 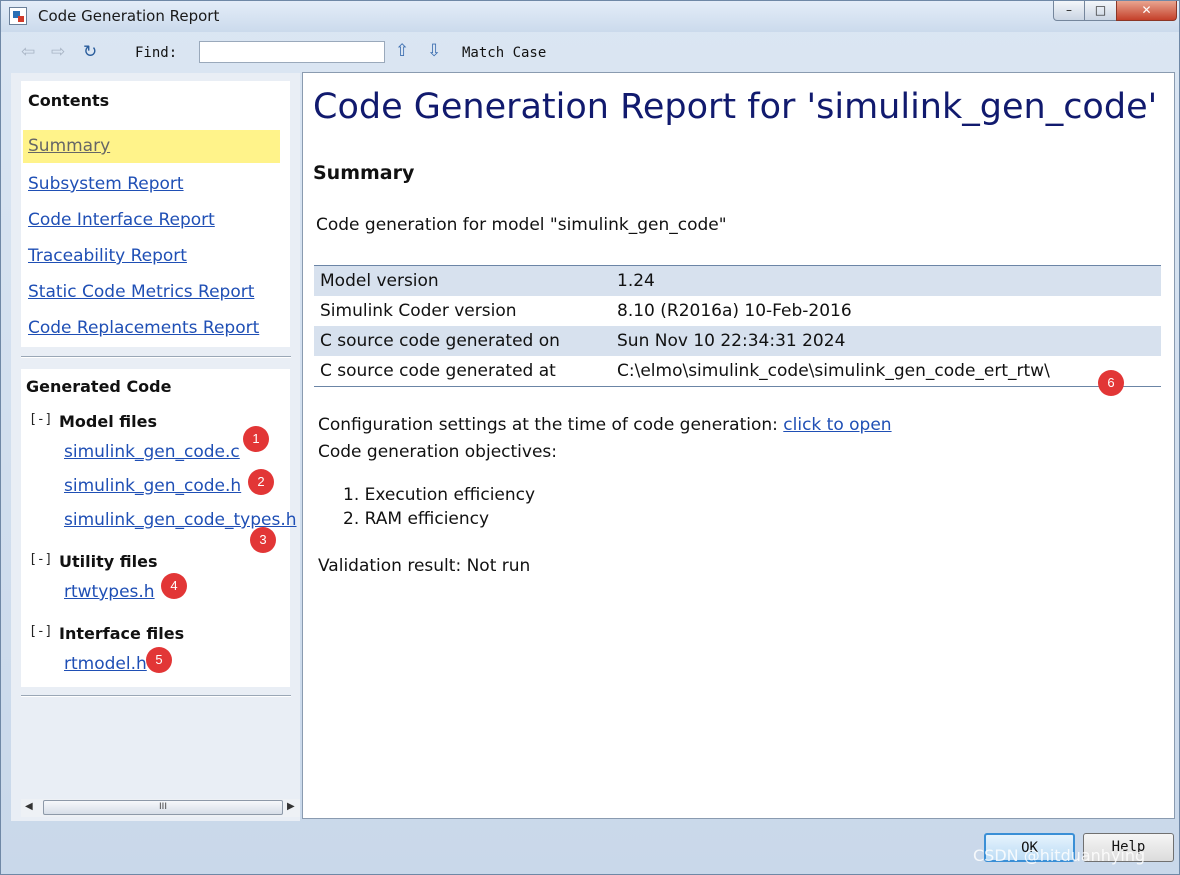 What do you see at coordinates (40, 419) in the screenshot?
I see `collapse-model-files-button: [-]` at bounding box center [40, 419].